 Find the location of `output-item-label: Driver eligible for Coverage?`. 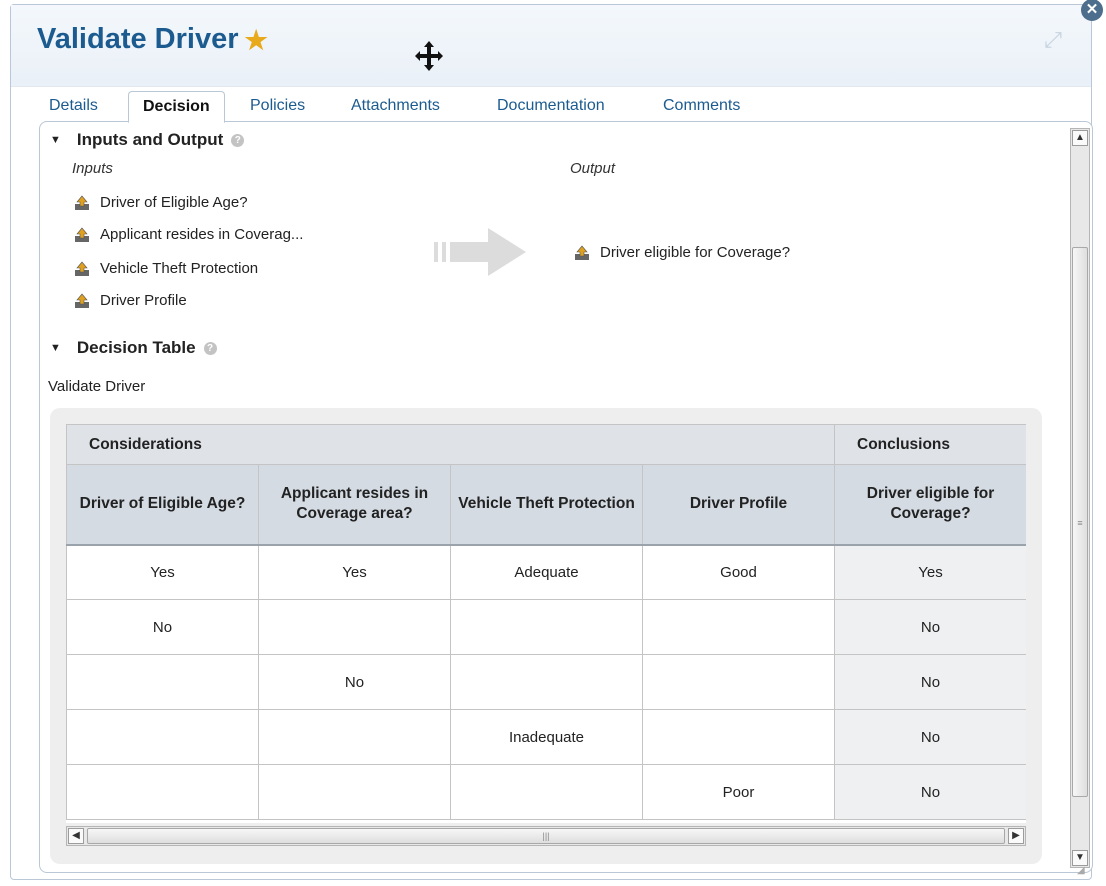

output-item-label: Driver eligible for Coverage? is located at coordinates (695, 252).